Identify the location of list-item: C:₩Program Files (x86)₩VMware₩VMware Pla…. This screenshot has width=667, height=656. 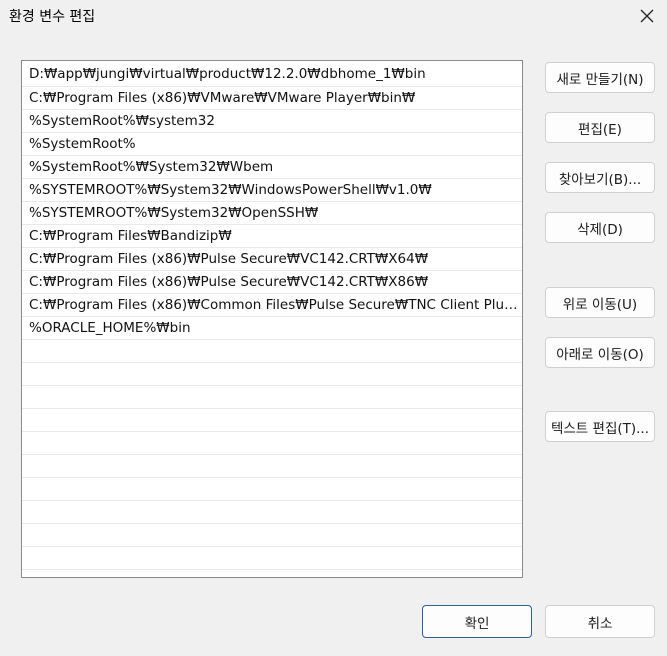
(272, 98).